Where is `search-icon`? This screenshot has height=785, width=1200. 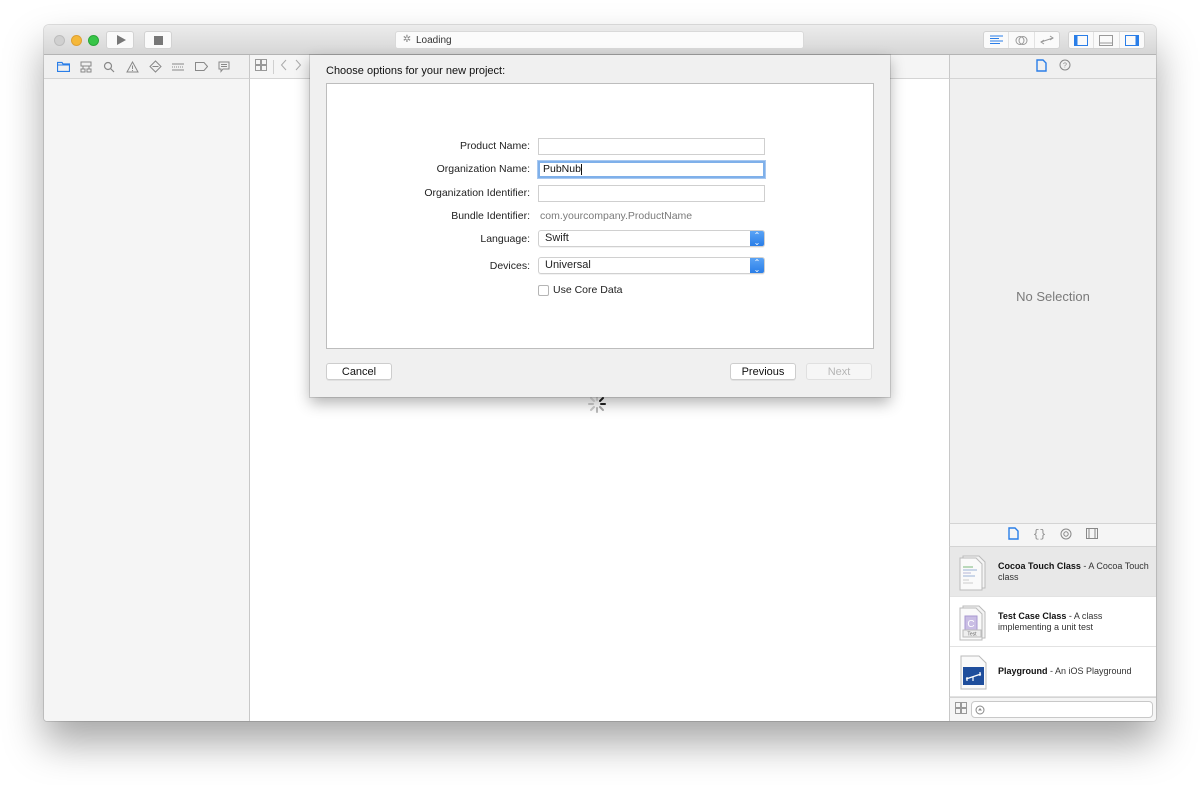
search-icon is located at coordinates (109, 67).